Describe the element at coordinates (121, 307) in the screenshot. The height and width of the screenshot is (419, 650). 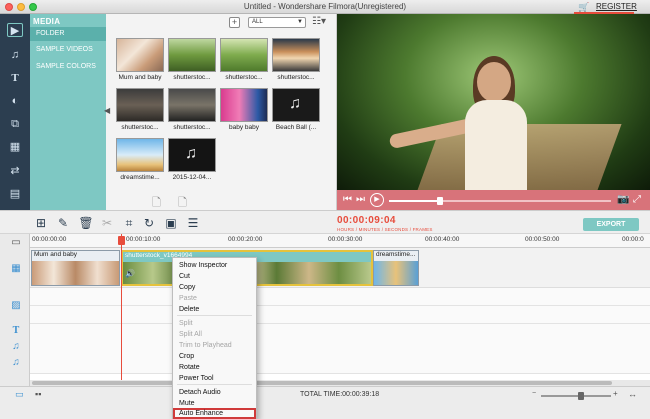
I see `playhead-line` at that location.